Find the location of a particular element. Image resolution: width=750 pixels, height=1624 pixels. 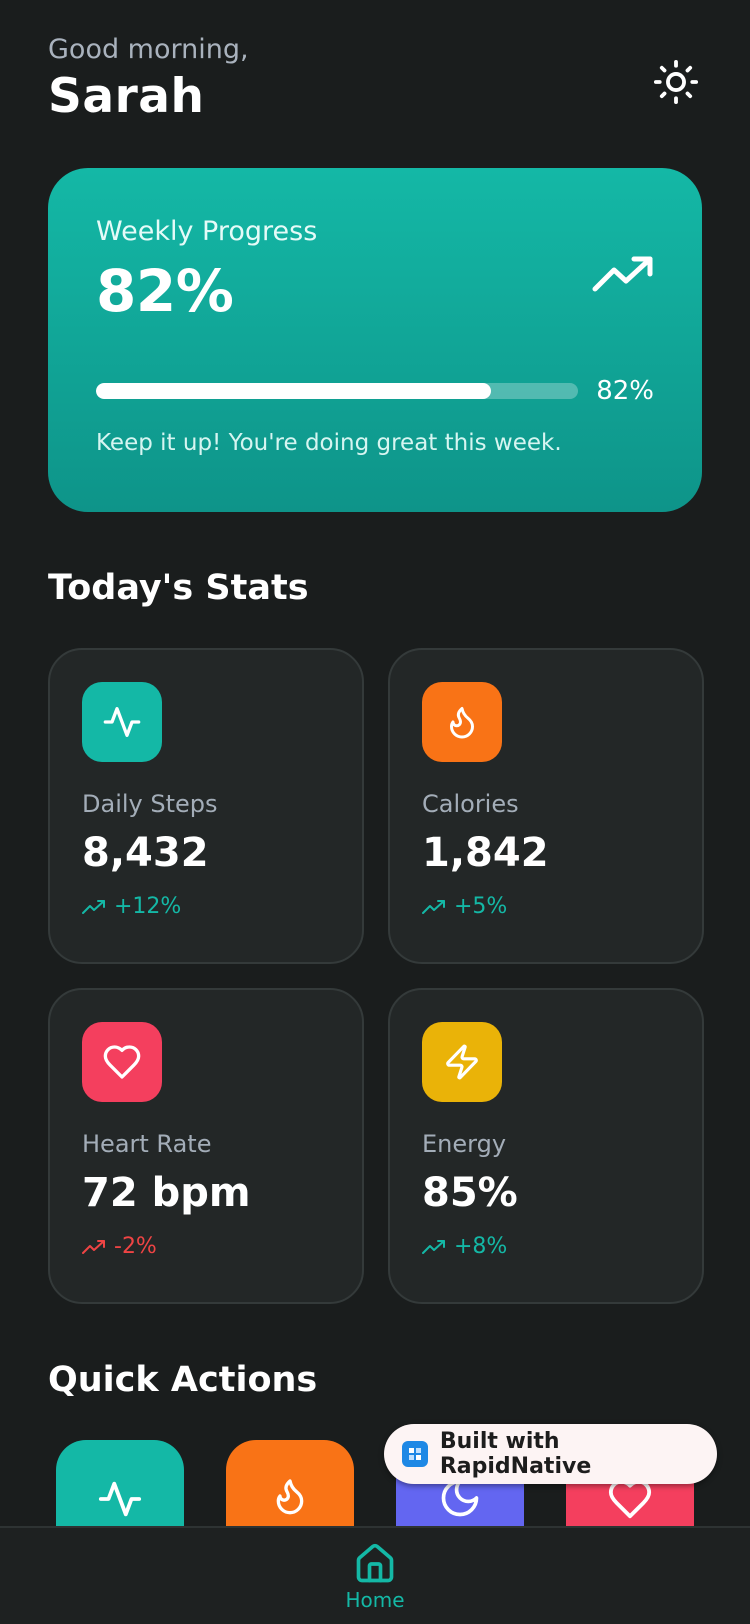

tab-home-label: Home is located at coordinates (375, 1600).